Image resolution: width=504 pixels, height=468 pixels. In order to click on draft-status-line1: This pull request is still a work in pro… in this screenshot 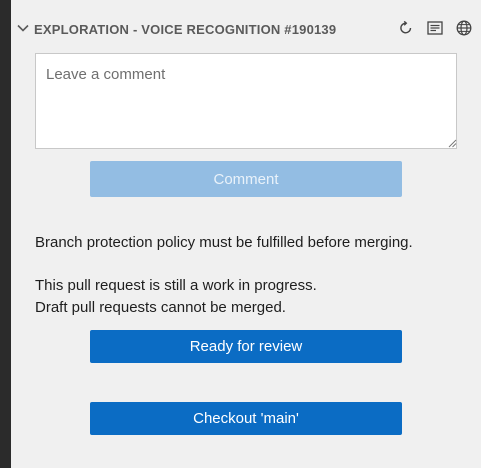, I will do `click(176, 285)`.